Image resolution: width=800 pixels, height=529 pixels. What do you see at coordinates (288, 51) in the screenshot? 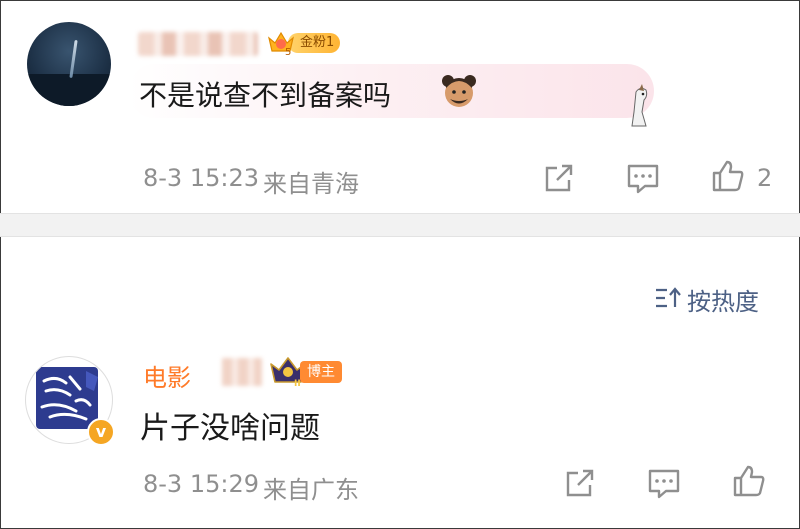
I see `fan-level: 5` at bounding box center [288, 51].